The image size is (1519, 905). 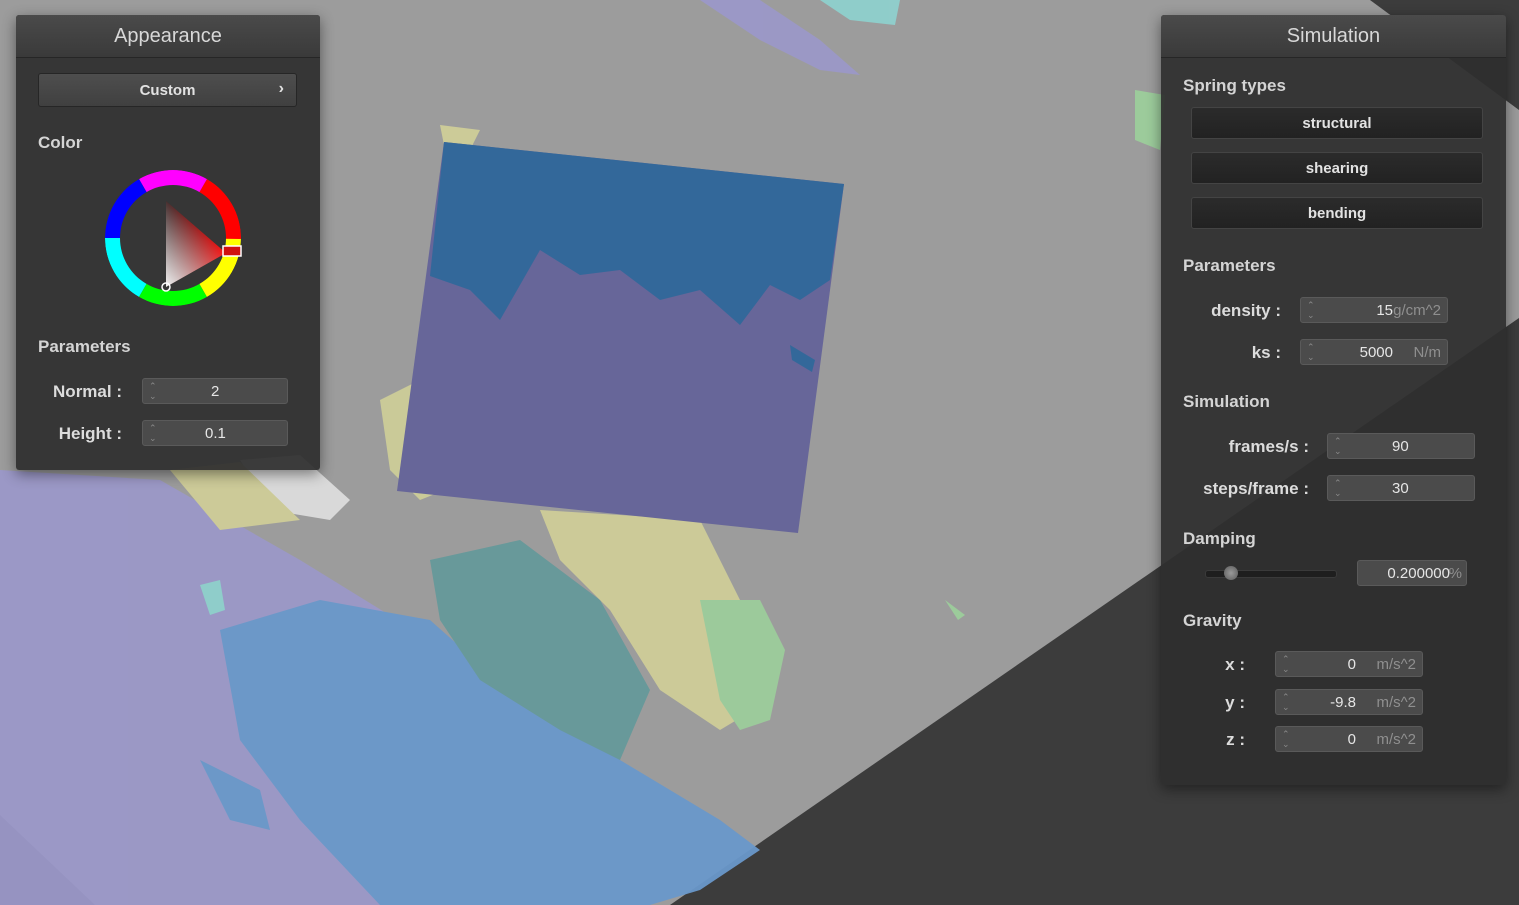 I want to click on color-wheel, so click(x=173, y=238).